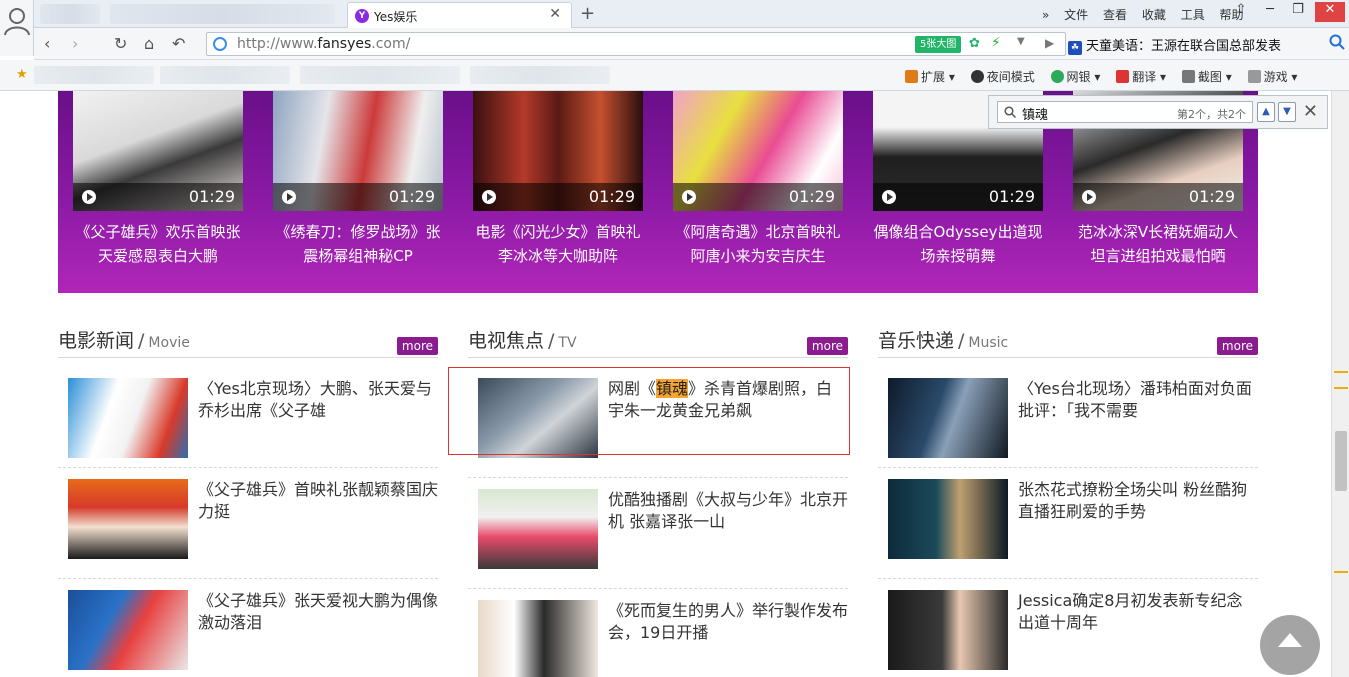  Describe the element at coordinates (674, 75) in the screenshot. I see `bookmark-bar: ★ 扩展 ▾ 夜间模式 网银 ▾ 翻译 ▾ 截图 ▾ 游戏 ▾` at that location.